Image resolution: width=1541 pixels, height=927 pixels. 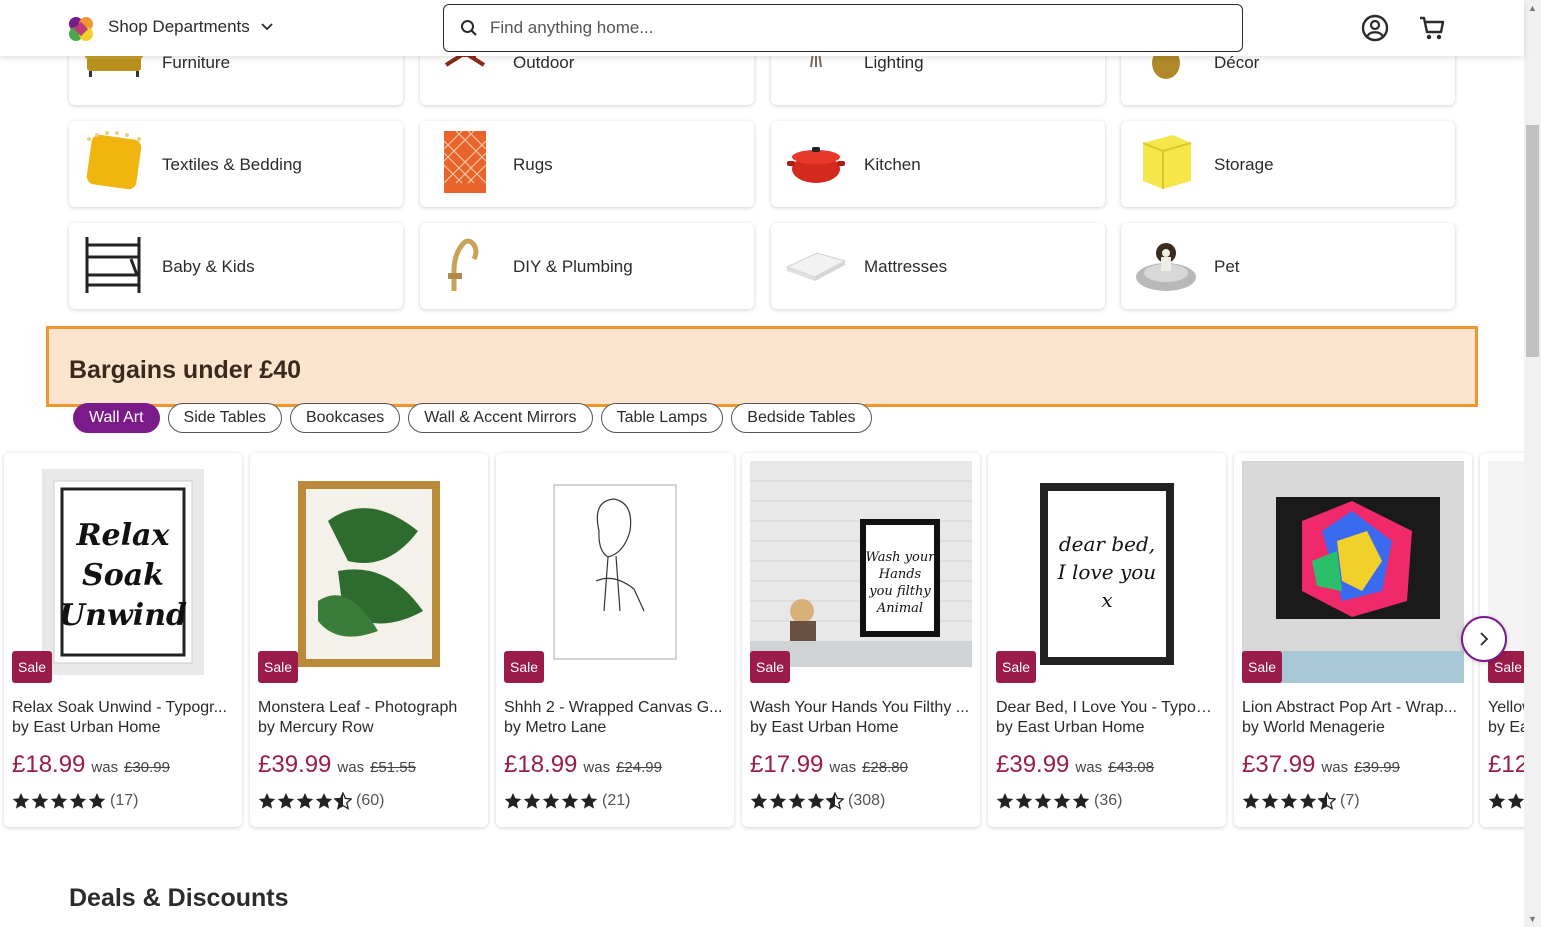 What do you see at coordinates (1375, 28) in the screenshot?
I see `account-icon` at bounding box center [1375, 28].